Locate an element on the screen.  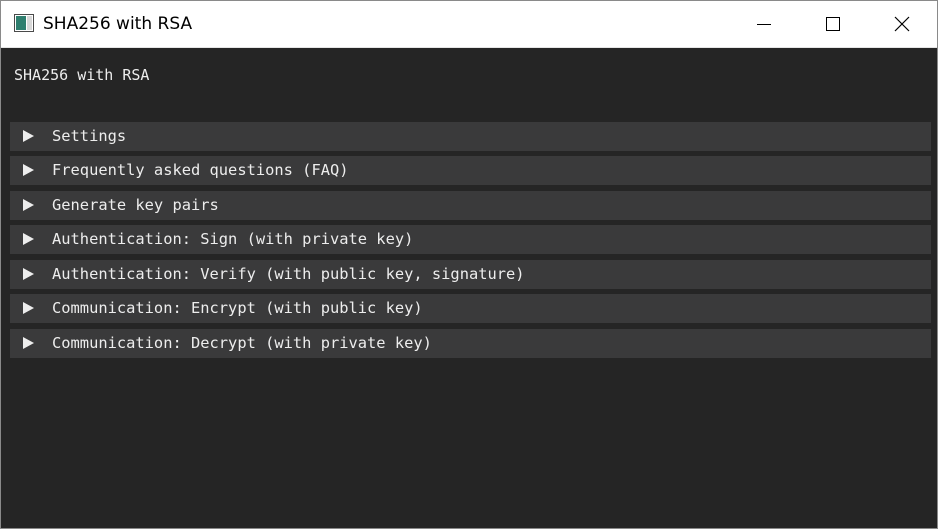
minimize-icon is located at coordinates (764, 24).